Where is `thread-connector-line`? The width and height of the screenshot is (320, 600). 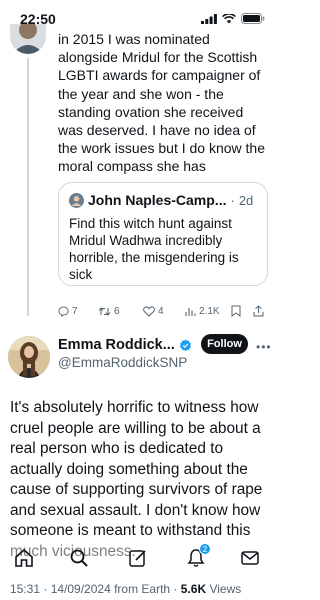 thread-connector-line is located at coordinates (28, 187).